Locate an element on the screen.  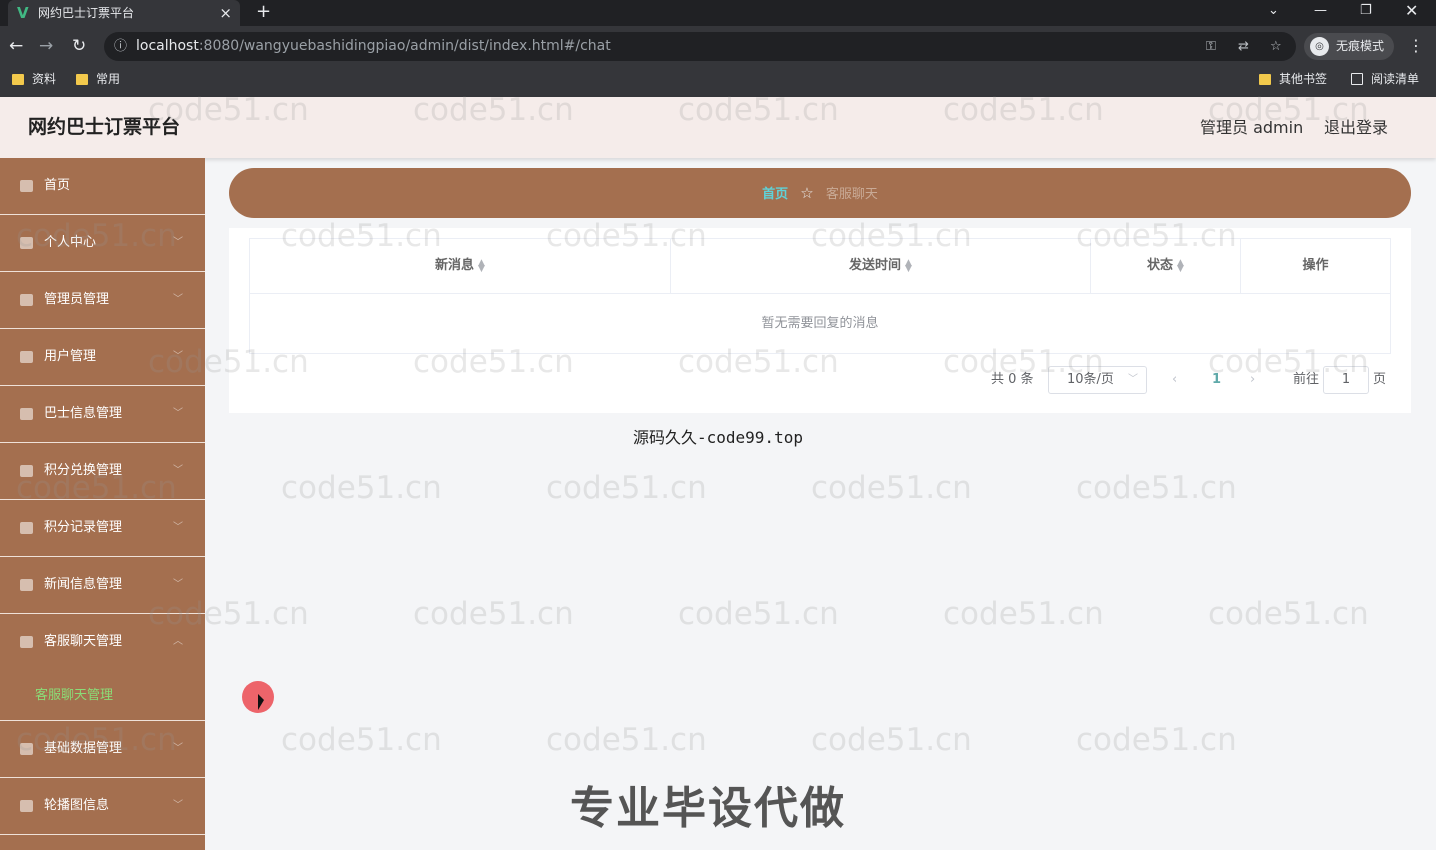
site-info-icon: ⓘ is located at coordinates (120, 46).